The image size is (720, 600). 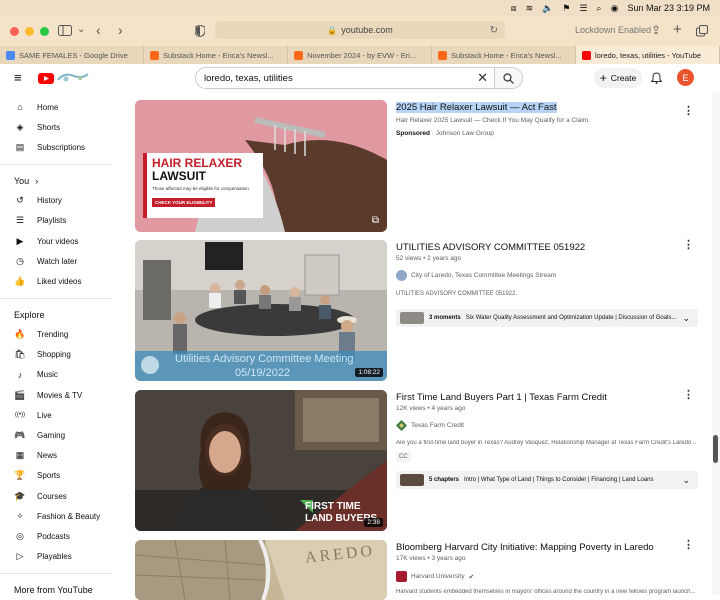 What do you see at coordinates (60, 375) in the screenshot?
I see `sidebar-item-music: ♪ Music` at bounding box center [60, 375].